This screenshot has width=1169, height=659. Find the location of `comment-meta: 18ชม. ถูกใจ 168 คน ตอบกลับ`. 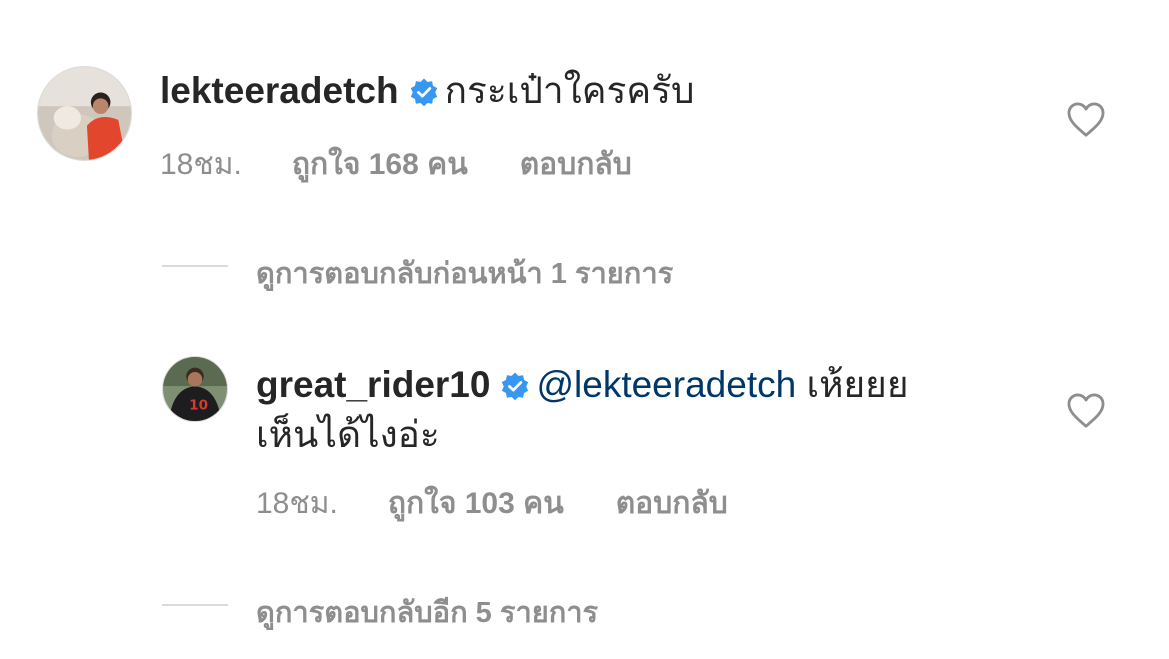

comment-meta: 18ชม. ถูกใจ 168 คน ตอบกลับ is located at coordinates (396, 164).